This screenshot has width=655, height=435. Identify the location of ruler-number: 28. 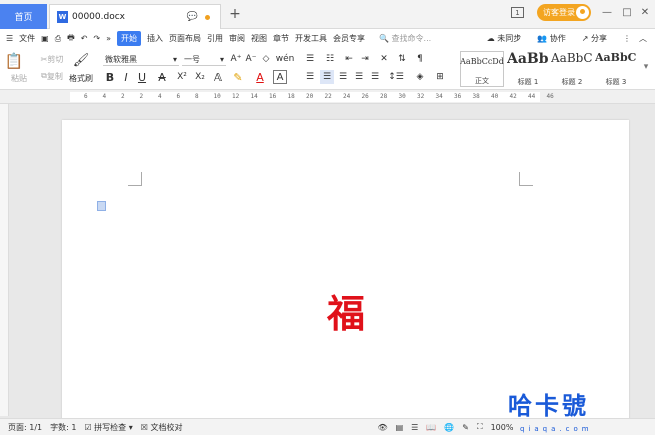
(384, 96).